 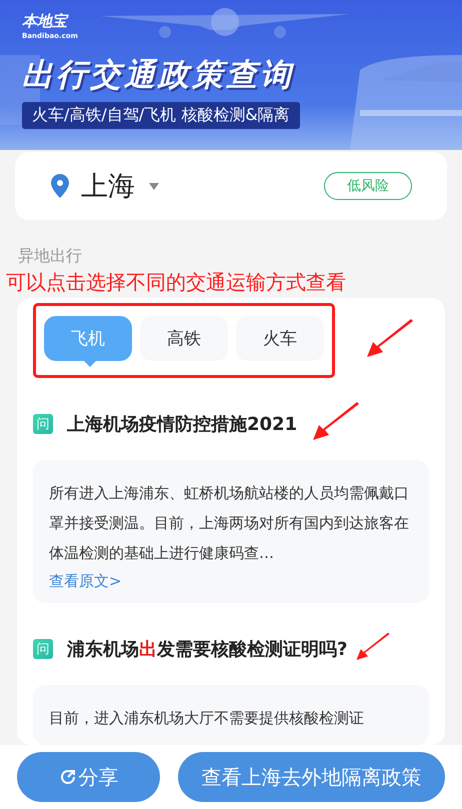 I want to click on subtitle-banner: 火车/高铁/自驾/飞机 核酸检测&隔离, so click(x=161, y=115).